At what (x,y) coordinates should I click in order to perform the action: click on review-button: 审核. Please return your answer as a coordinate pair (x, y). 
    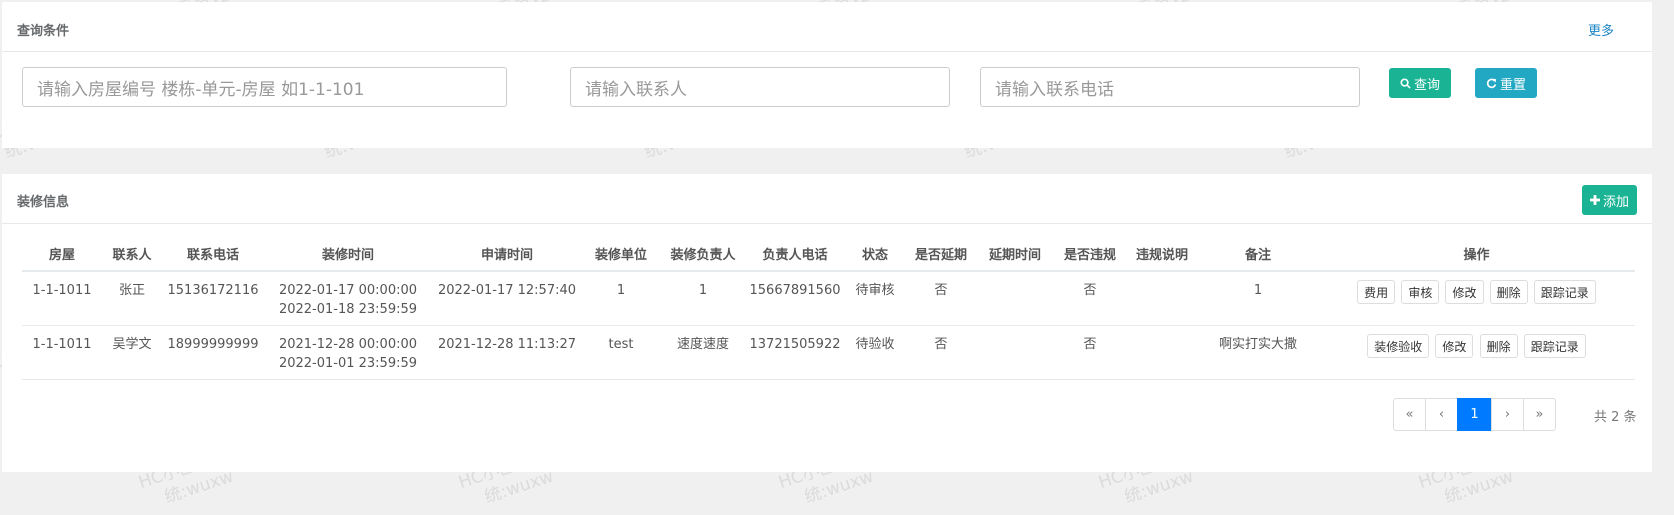
    Looking at the image, I should click on (1420, 292).